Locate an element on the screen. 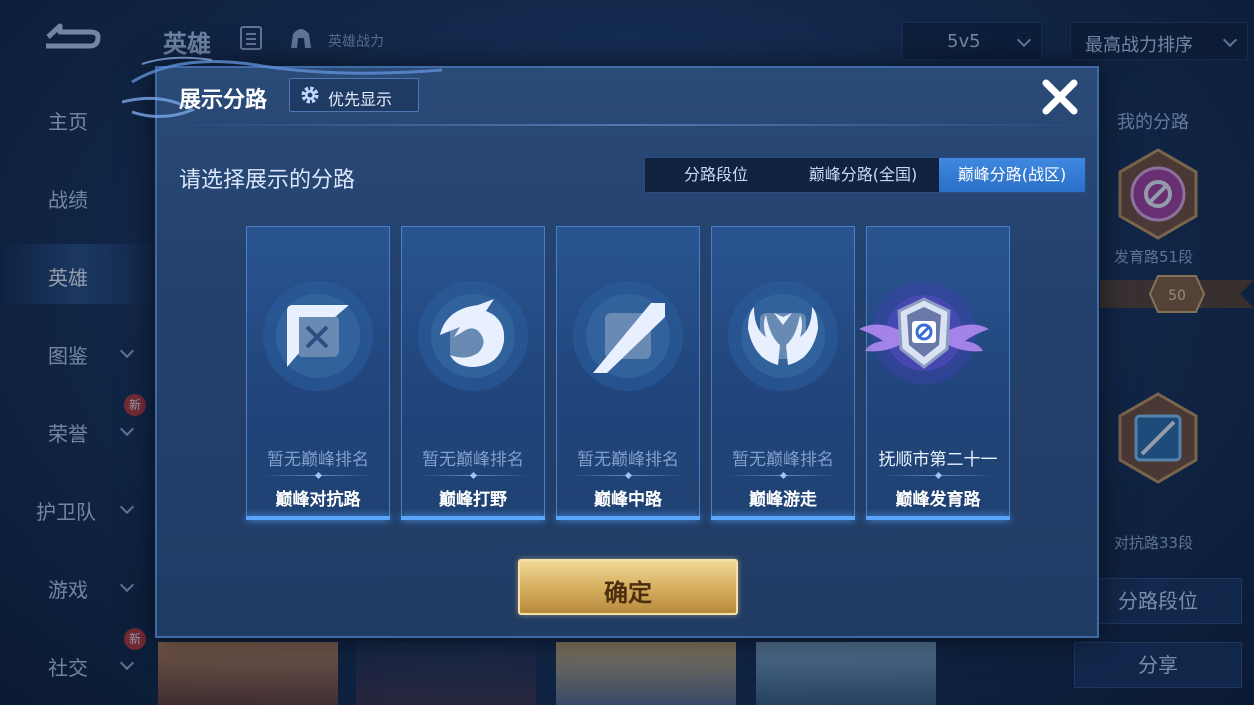 The width and height of the screenshot is (1254, 705). lane-card-bottom: 抚顺市第二十一 巅峰发育路 is located at coordinates (934, 373).